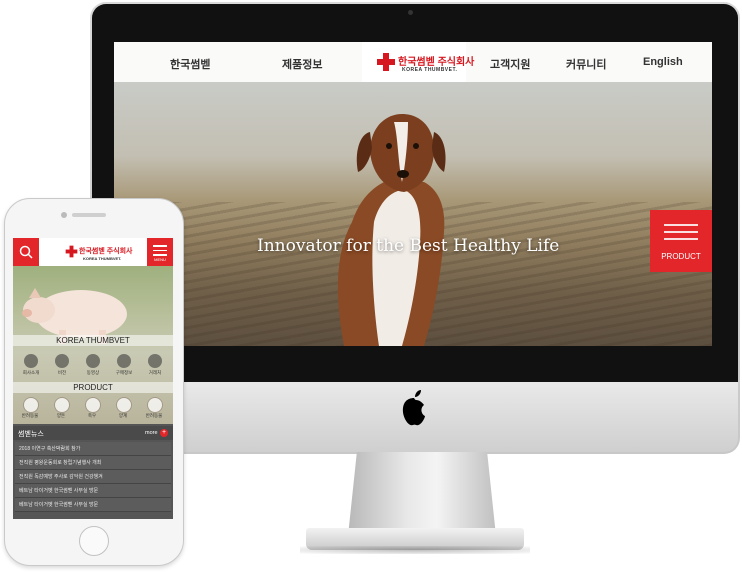 The height and width of the screenshot is (573, 742). What do you see at coordinates (93, 449) in the screenshot?
I see `news-item: 2018 이연구 축산박람회 참가` at bounding box center [93, 449].